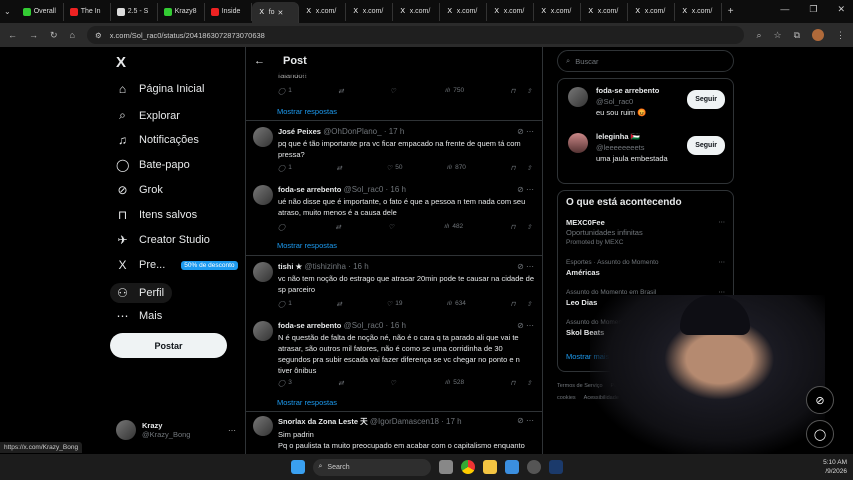 The width and height of the screenshot is (853, 480). What do you see at coordinates (404, 421) in the screenshot?
I see `tweet-handle: @IgorDamascen18` at bounding box center [404, 421].